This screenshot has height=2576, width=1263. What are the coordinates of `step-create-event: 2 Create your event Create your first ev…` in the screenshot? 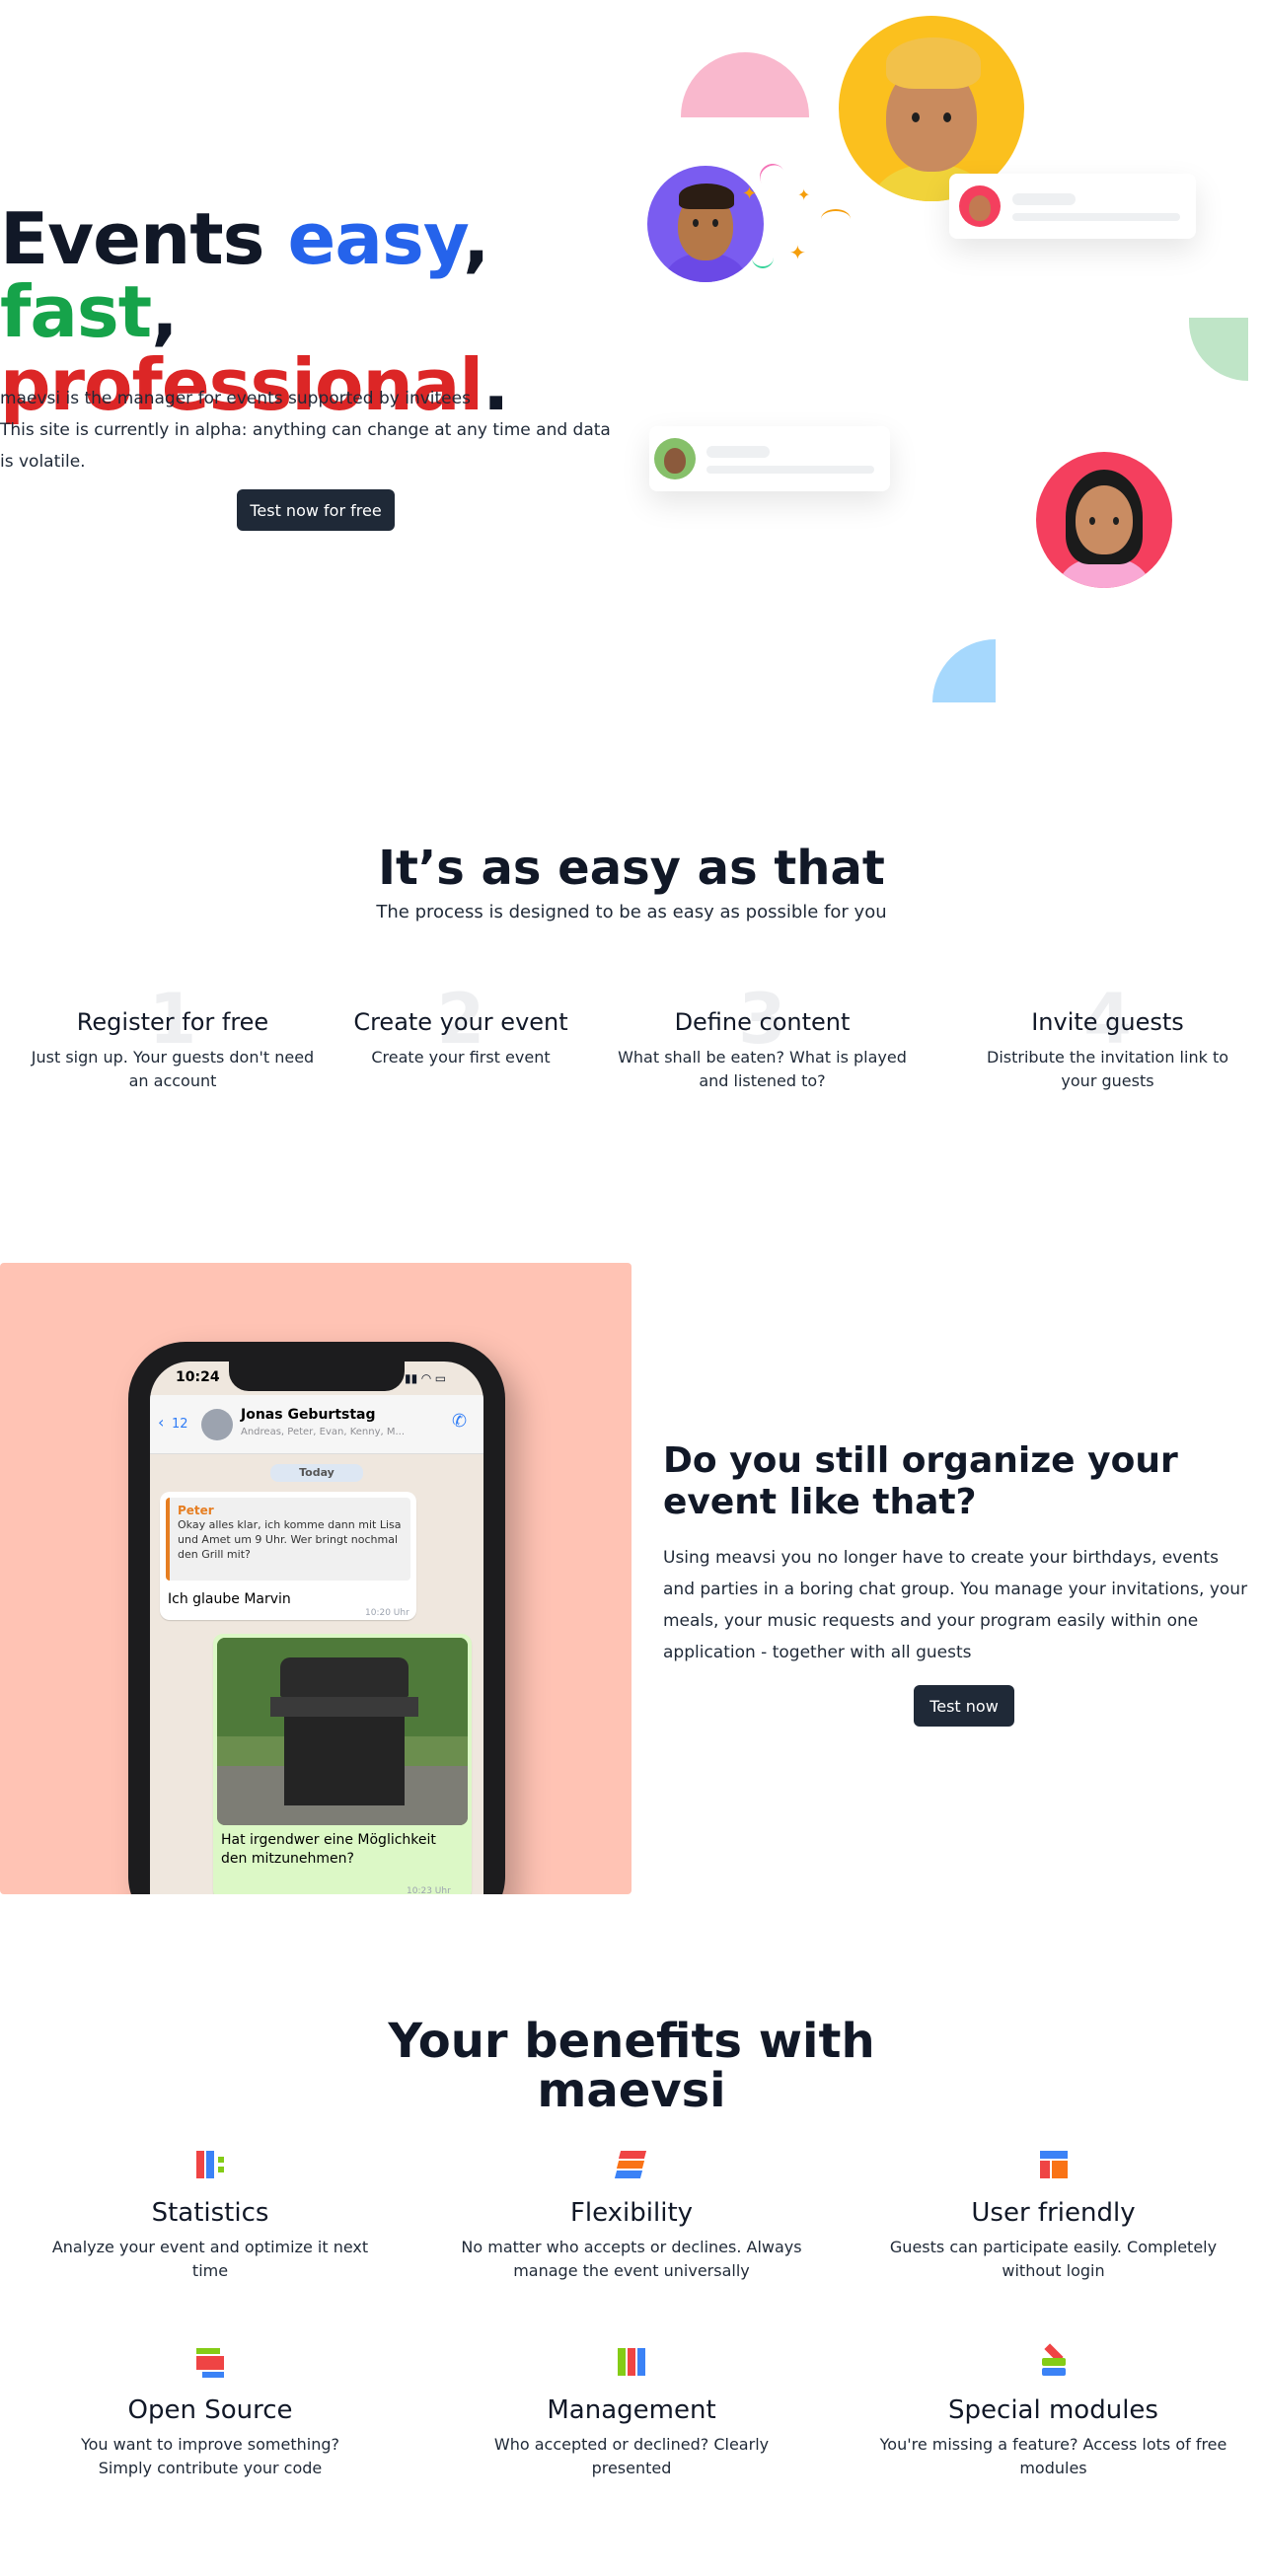 It's located at (460, 1027).